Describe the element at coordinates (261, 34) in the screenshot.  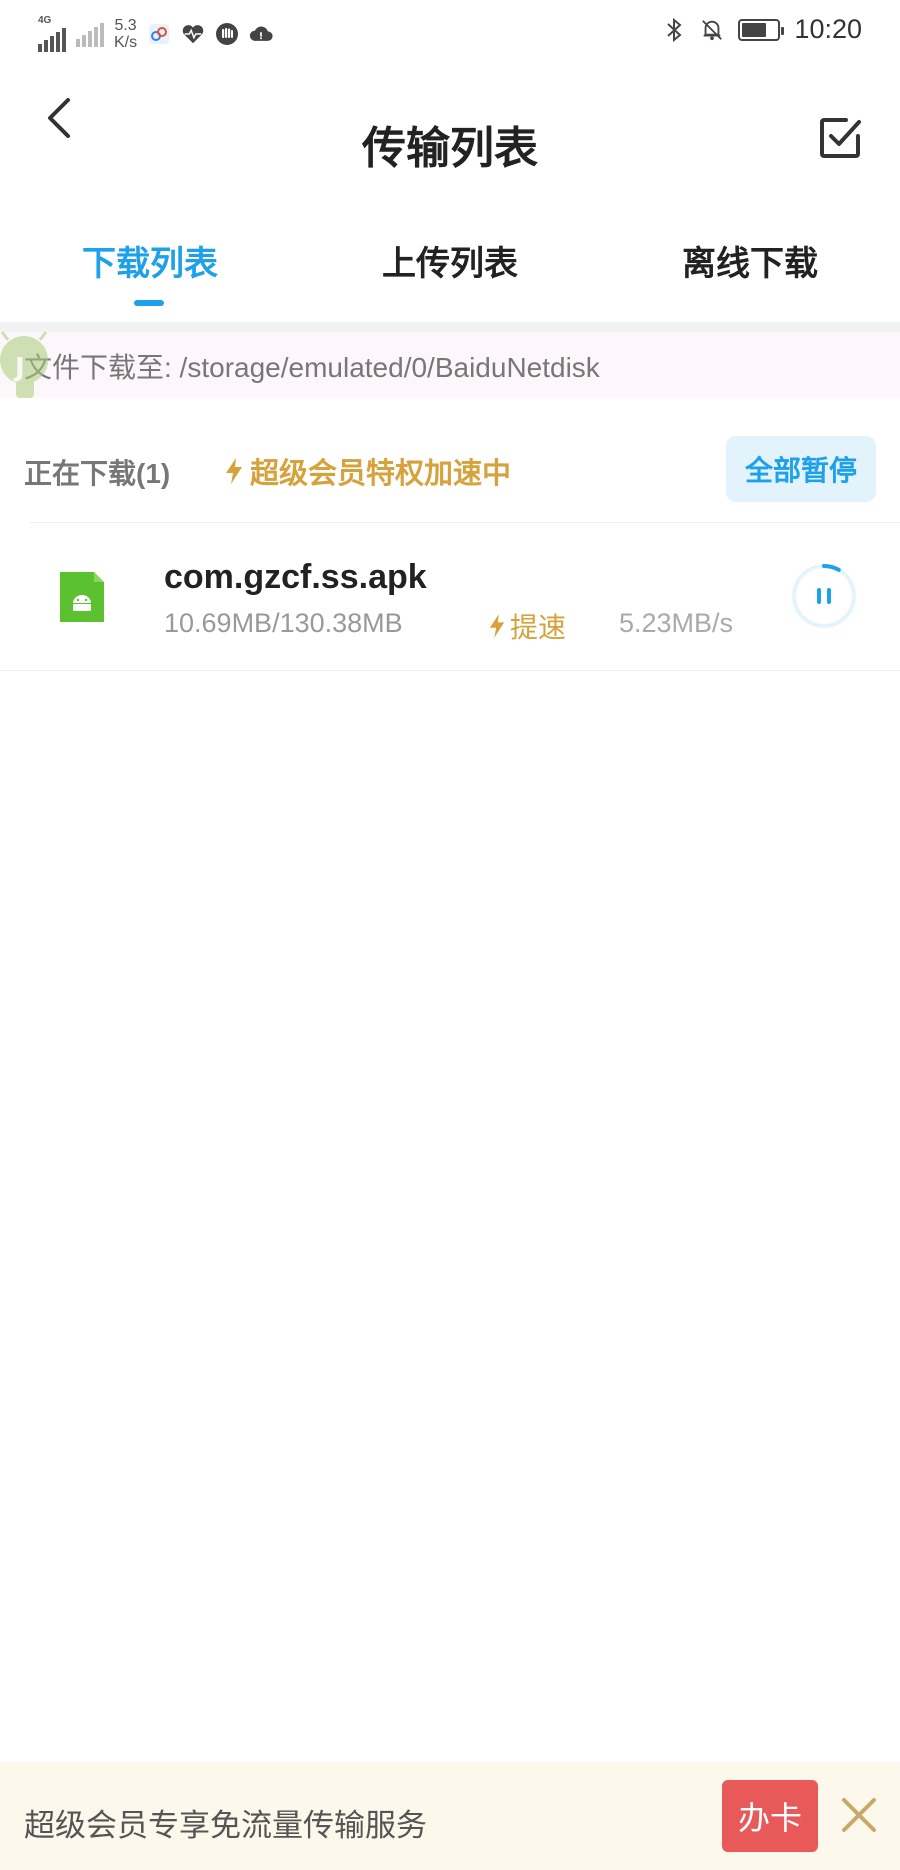
I see `cloud-icon` at that location.